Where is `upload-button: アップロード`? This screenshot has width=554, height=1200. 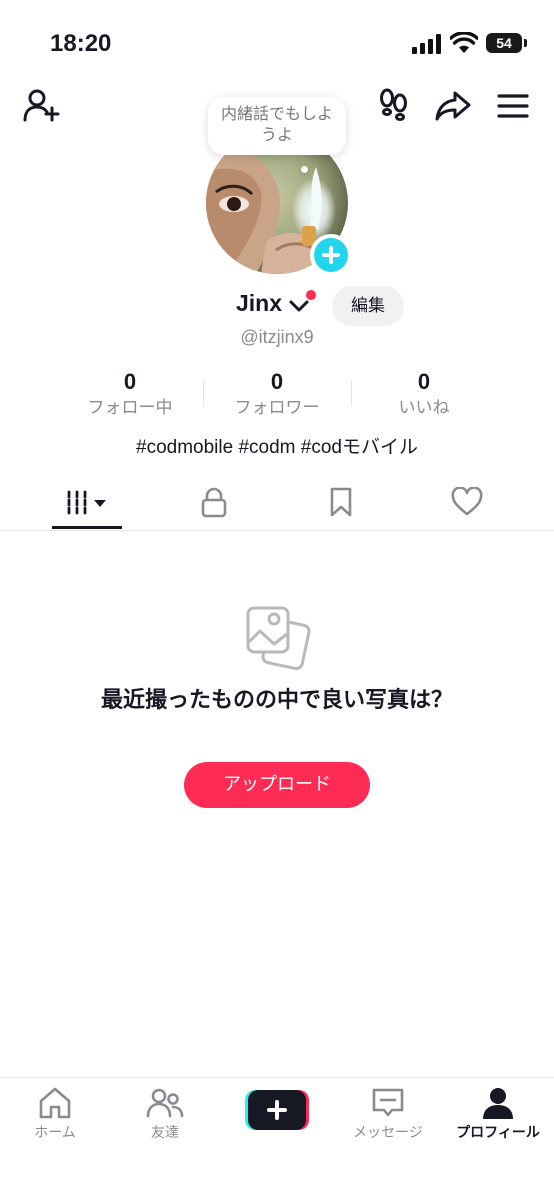
upload-button: アップロード is located at coordinates (277, 785).